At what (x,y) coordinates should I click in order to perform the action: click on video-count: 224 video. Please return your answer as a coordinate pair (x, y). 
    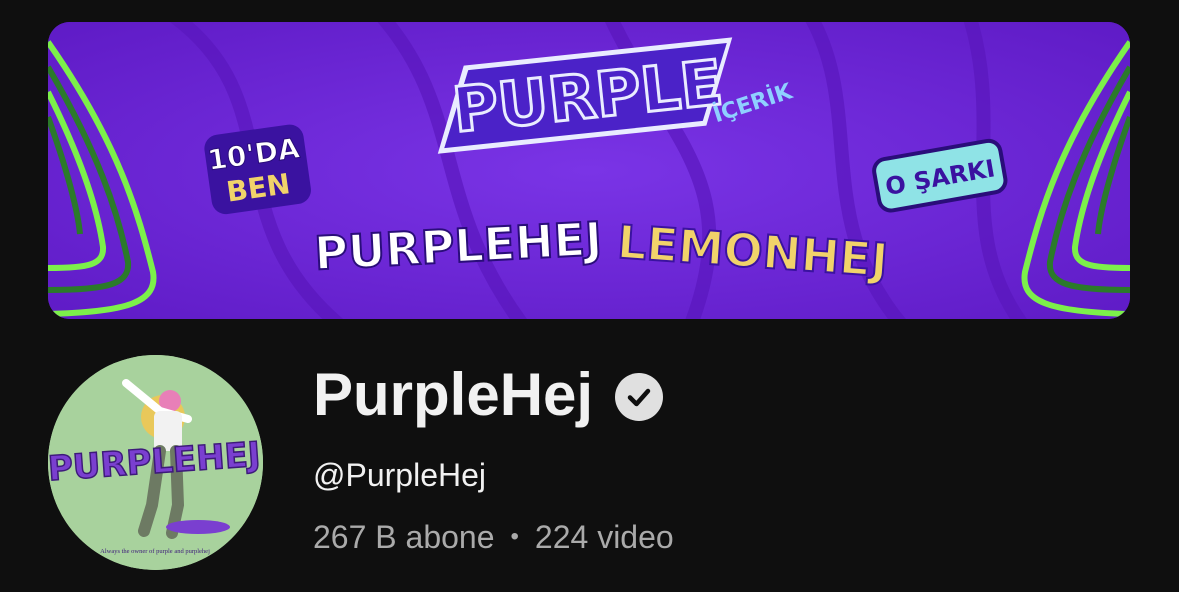
    Looking at the image, I should click on (604, 537).